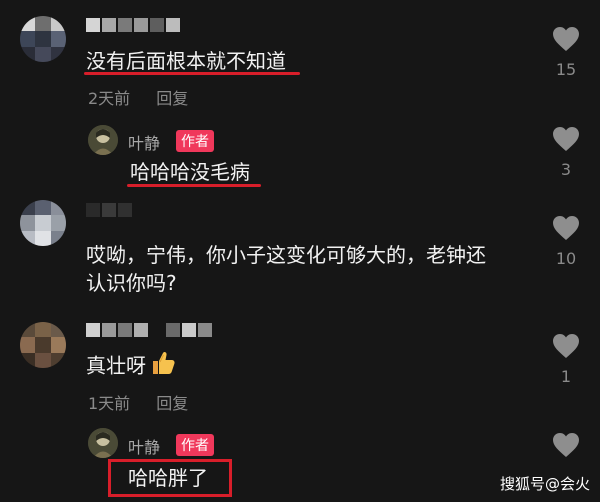 Image resolution: width=600 pixels, height=502 pixels. Describe the element at coordinates (544, 484) in the screenshot. I see `watermark: 搜狐号@会火` at that location.